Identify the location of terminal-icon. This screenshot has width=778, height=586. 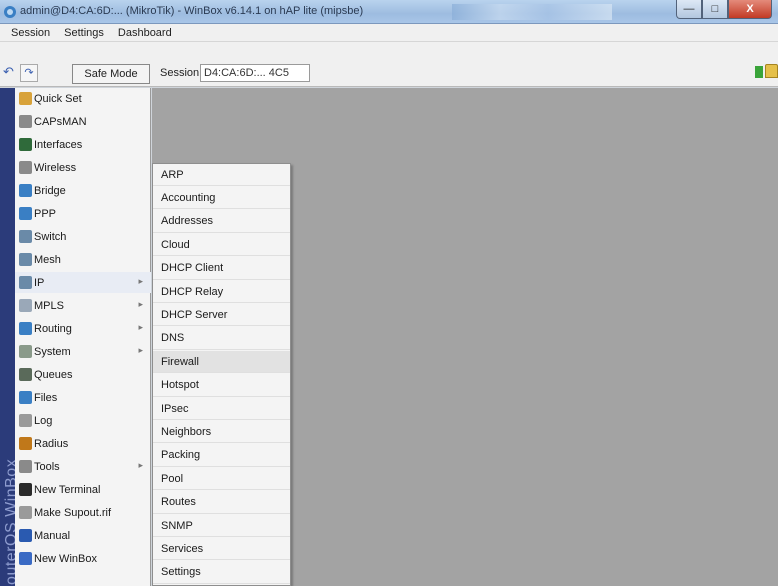
(25, 489).